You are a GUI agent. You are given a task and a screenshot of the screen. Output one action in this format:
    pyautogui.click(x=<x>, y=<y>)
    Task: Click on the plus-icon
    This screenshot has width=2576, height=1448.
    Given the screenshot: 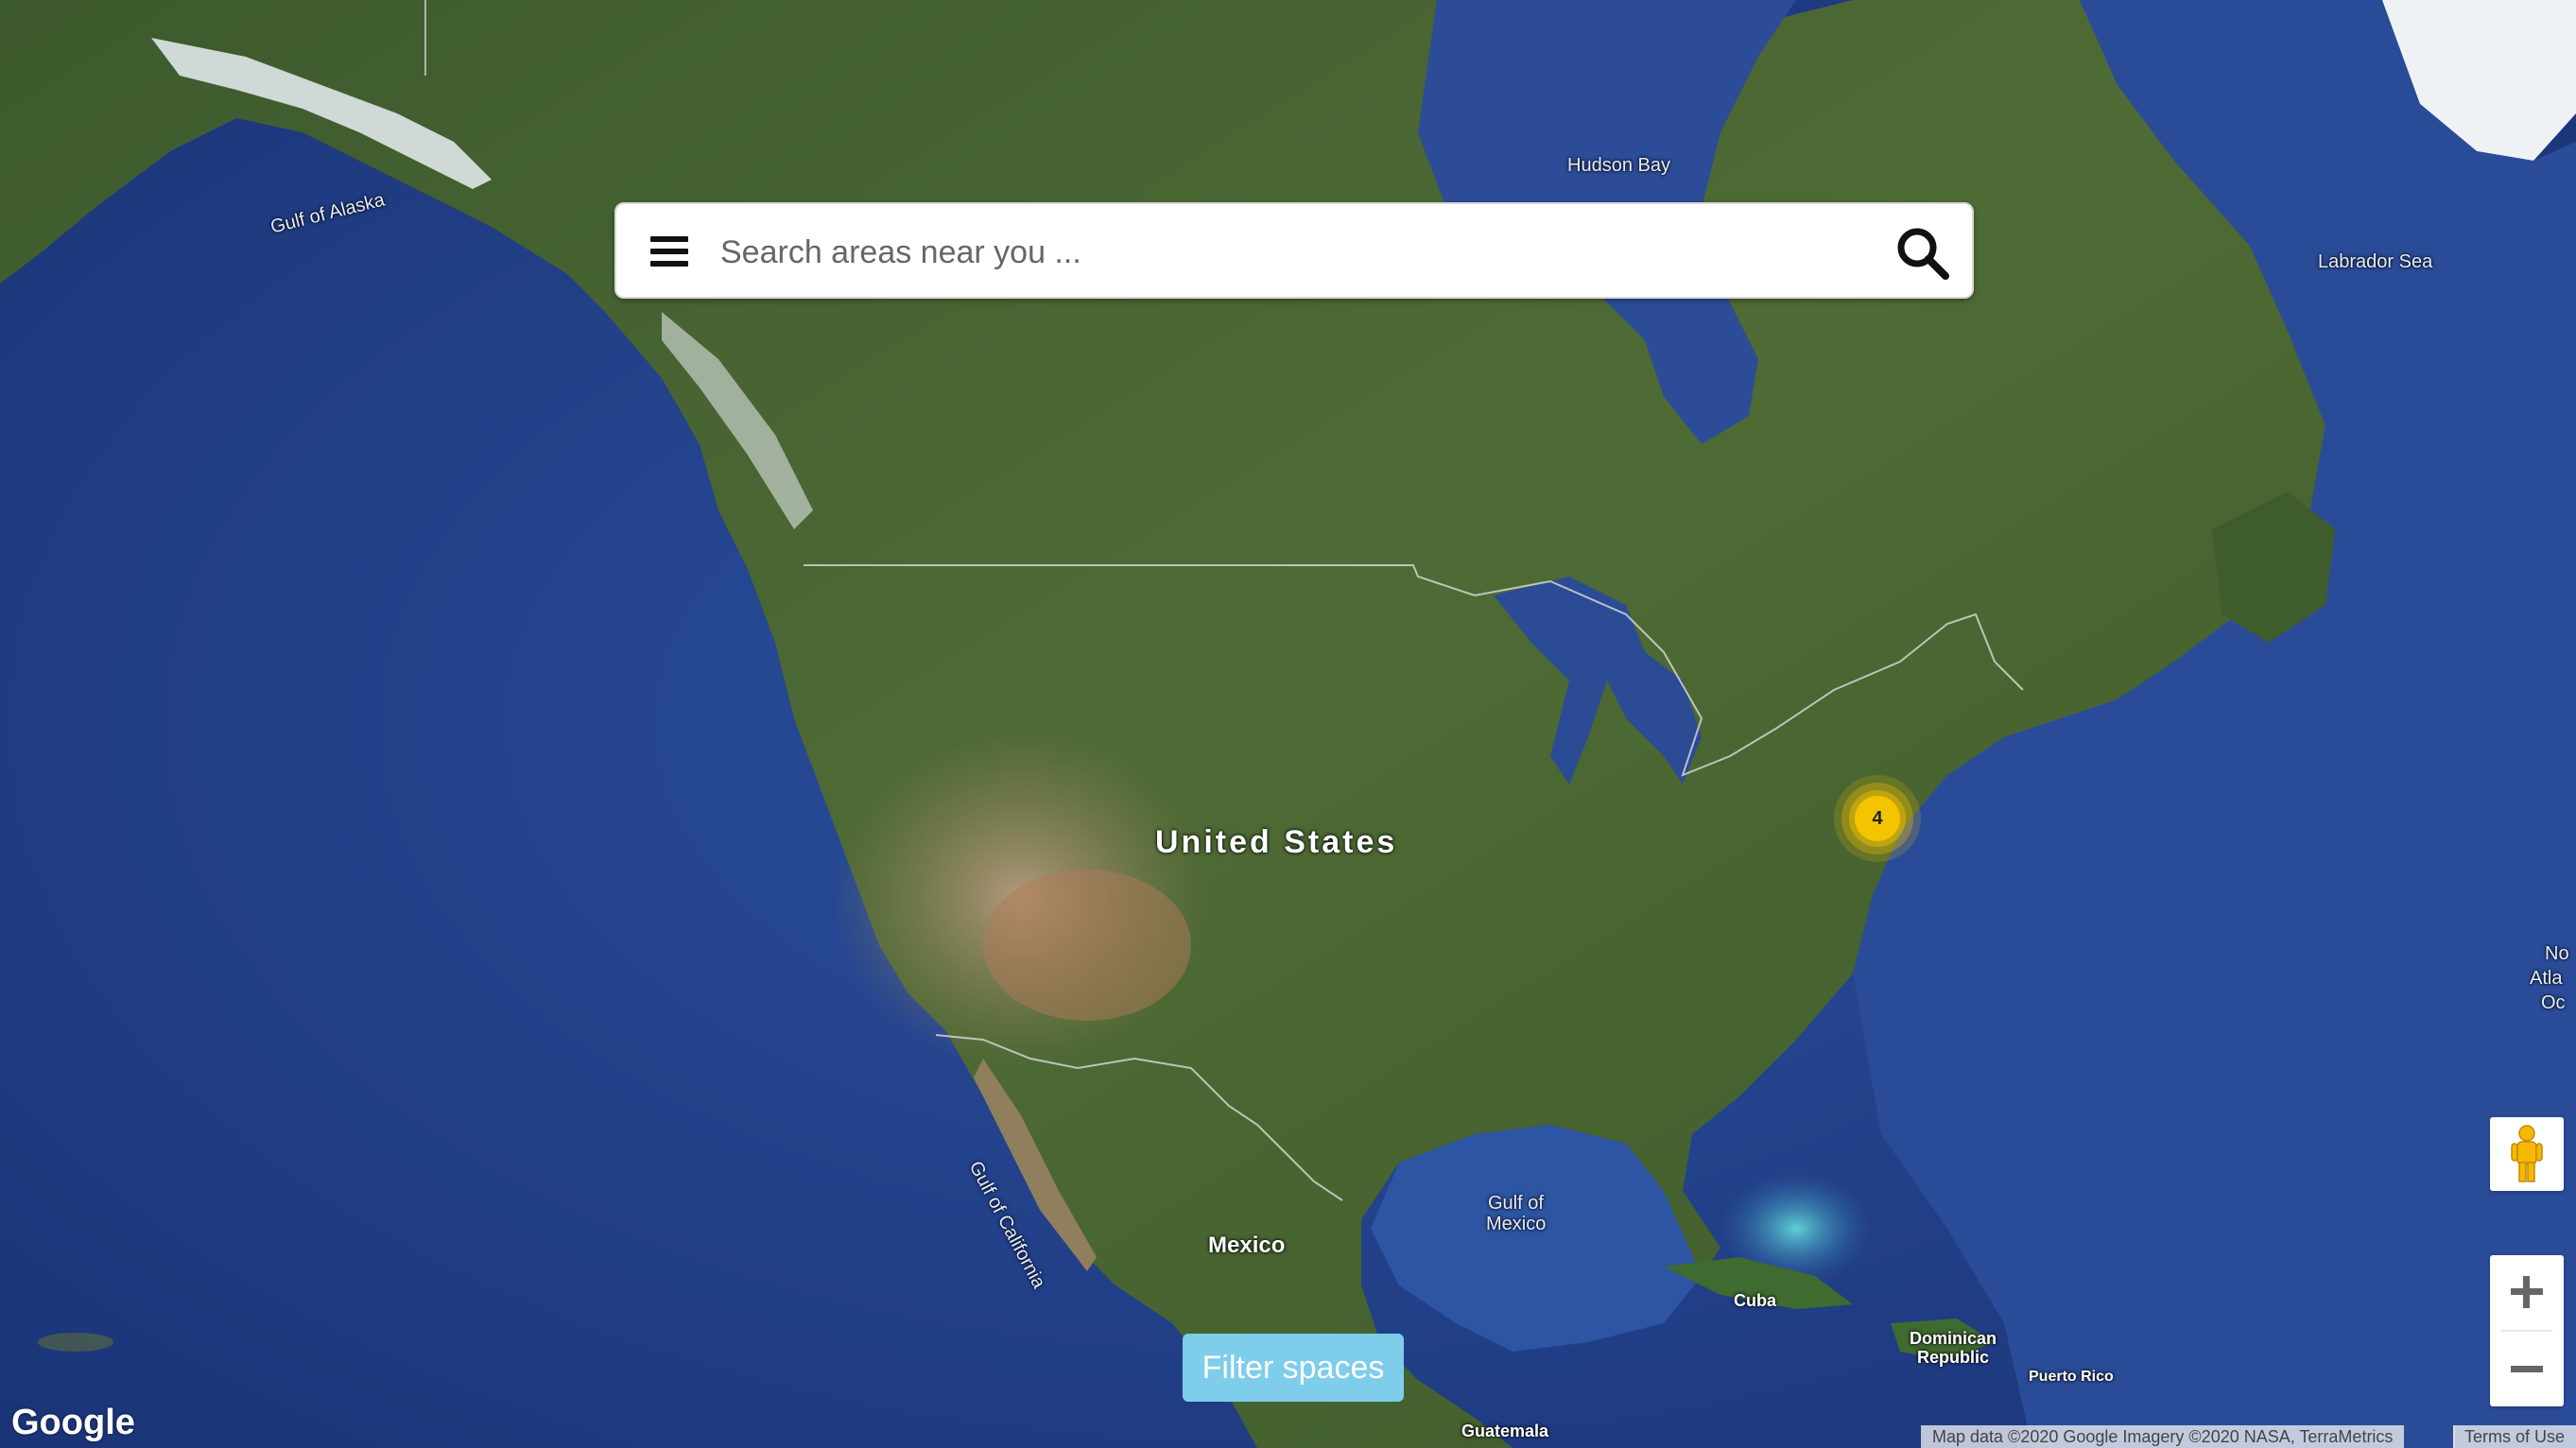 What is the action you would take?
    pyautogui.click(x=2527, y=1292)
    